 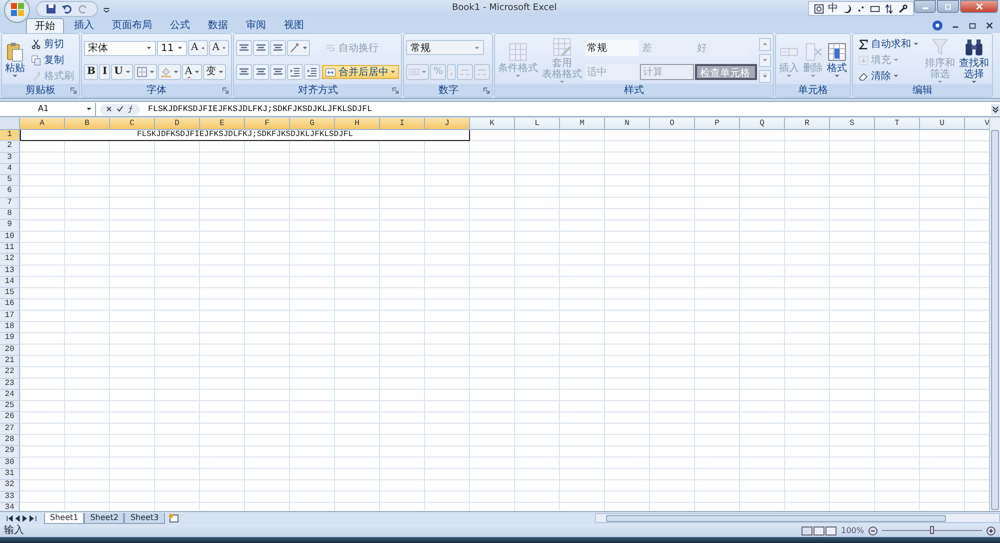 What do you see at coordinates (67, 8) in the screenshot?
I see `undo-icon` at bounding box center [67, 8].